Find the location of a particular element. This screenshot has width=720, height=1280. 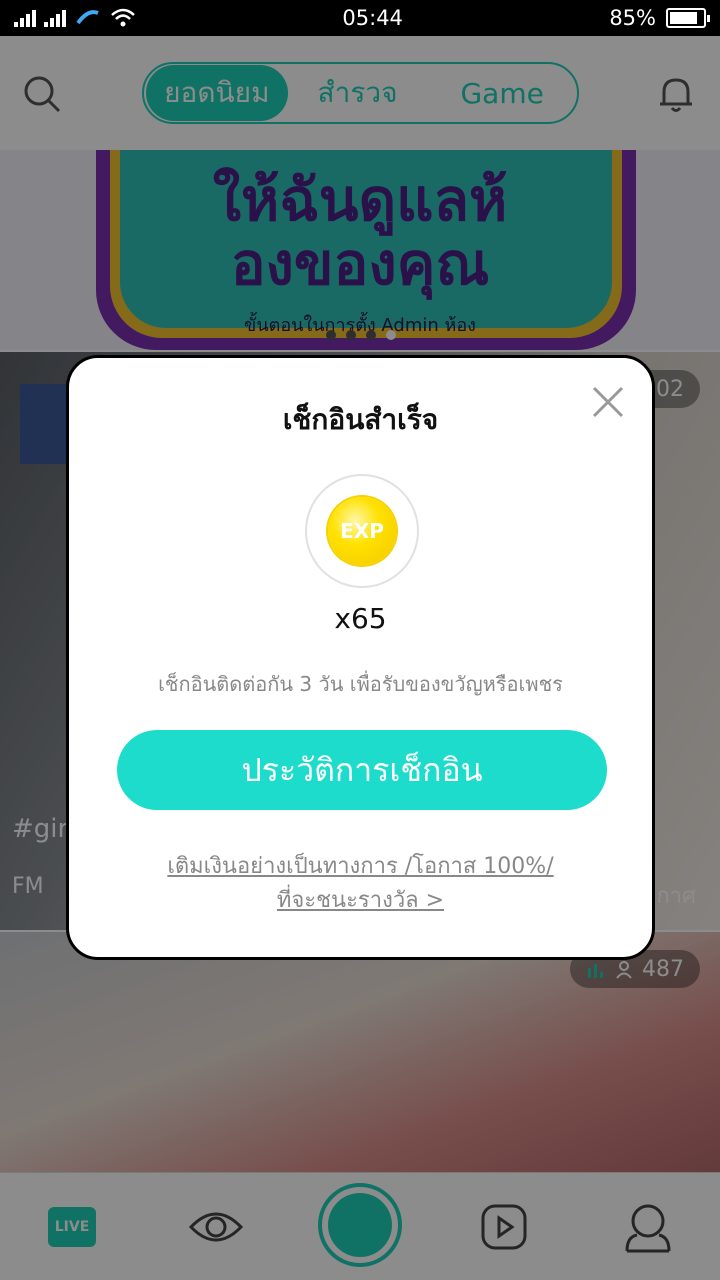

status-bar: 05:44 85% is located at coordinates (360, 18).